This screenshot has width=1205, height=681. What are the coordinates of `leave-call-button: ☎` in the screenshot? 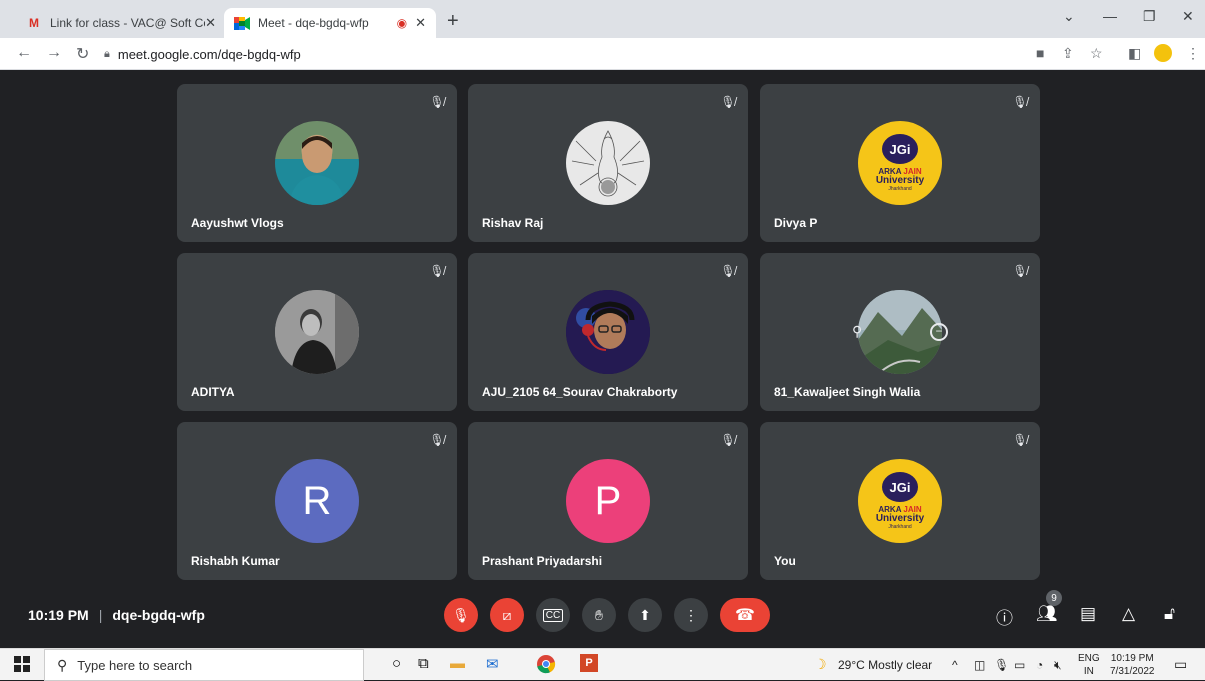 It's located at (745, 615).